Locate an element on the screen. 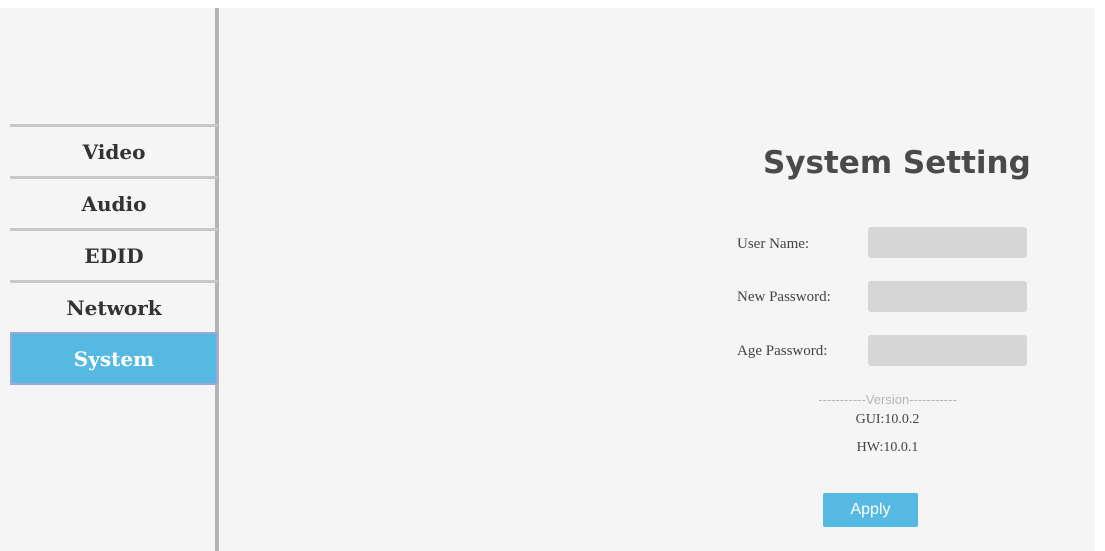 The height and width of the screenshot is (551, 1105). sidebar-nav: Video Audio EDID Network System is located at coordinates (114, 254).